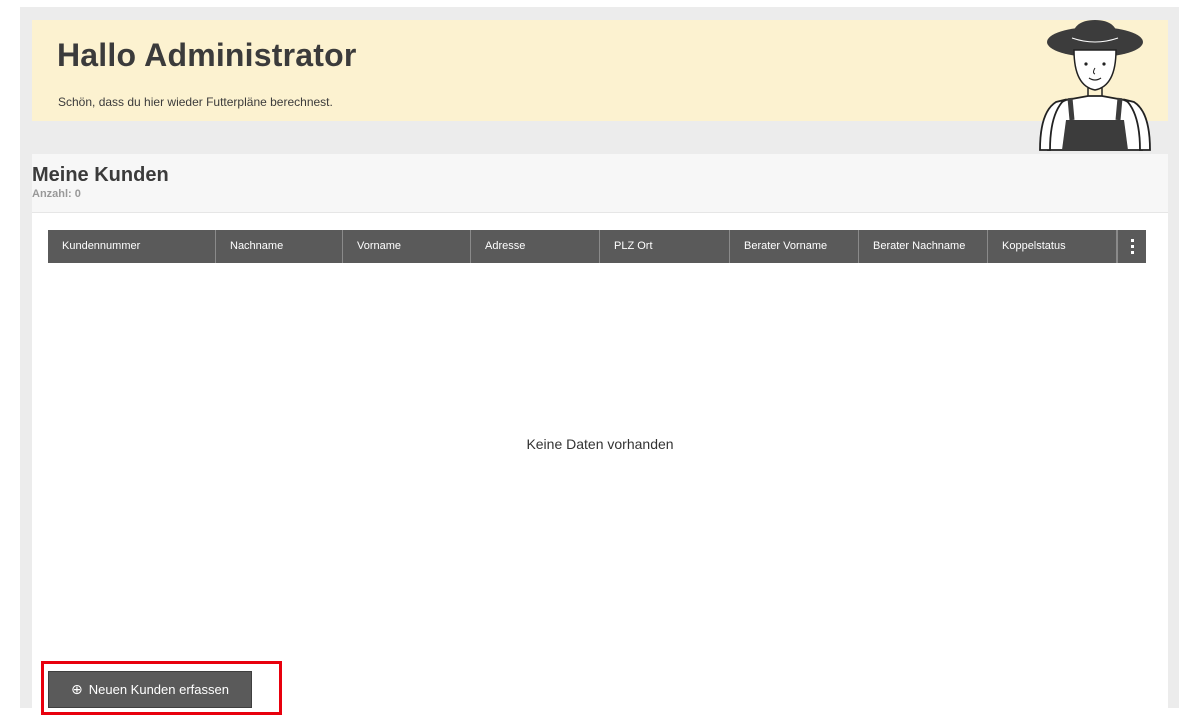 The image size is (1188, 715). I want to click on customers-title: Meine Kunden, so click(100, 175).